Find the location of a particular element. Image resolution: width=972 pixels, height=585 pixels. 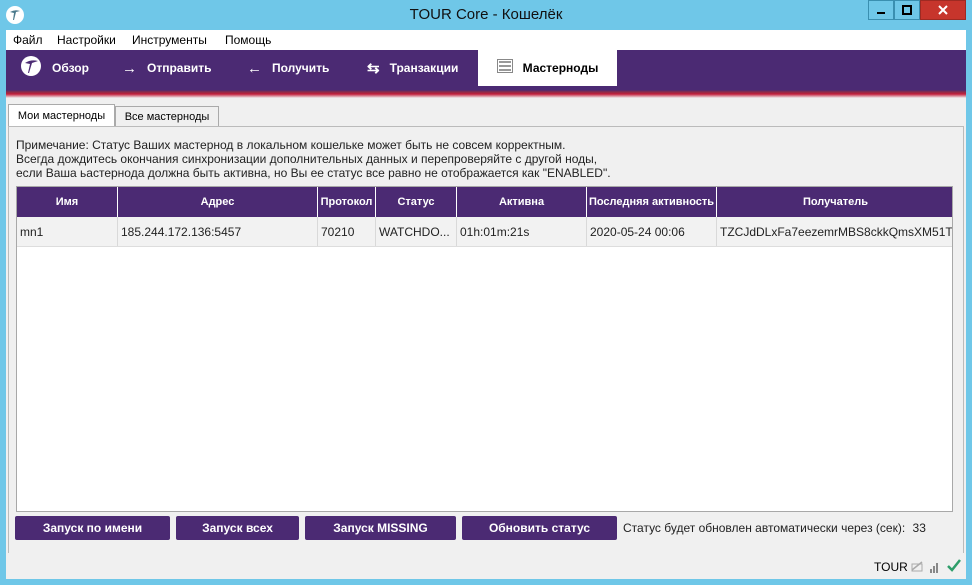

toolbar-masternodes: Мастерноды is located at coordinates (547, 68).